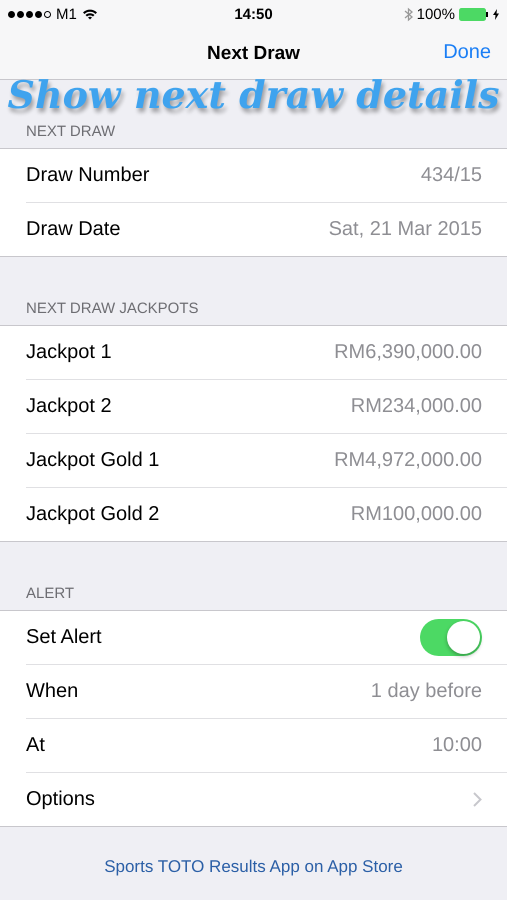  I want to click on row-label: Draw Number, so click(88, 175).